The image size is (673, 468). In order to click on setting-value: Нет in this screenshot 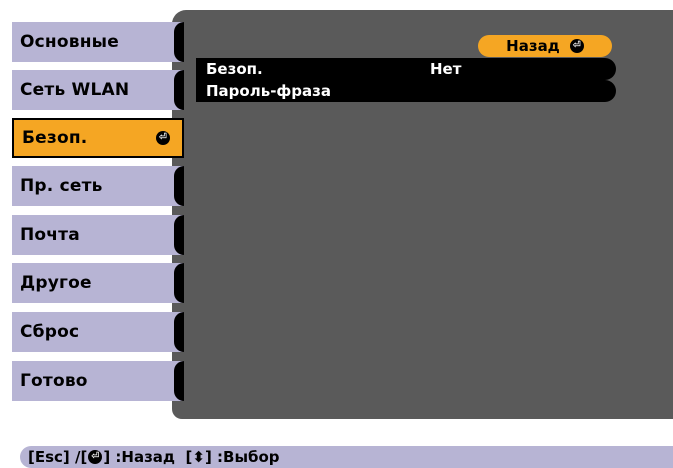, I will do `click(446, 69)`.